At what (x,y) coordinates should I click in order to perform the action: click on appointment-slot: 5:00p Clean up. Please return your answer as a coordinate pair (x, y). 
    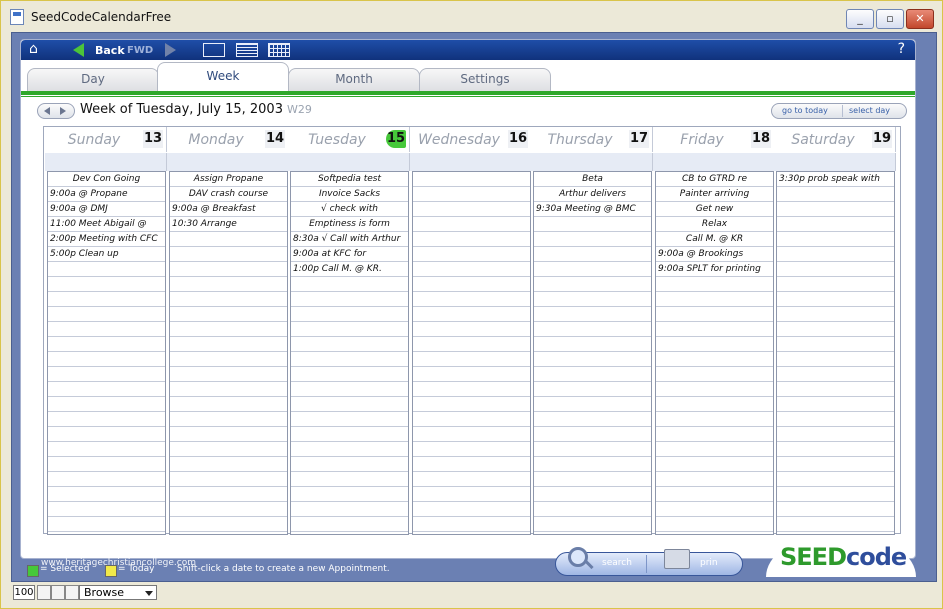
    Looking at the image, I should click on (106, 254).